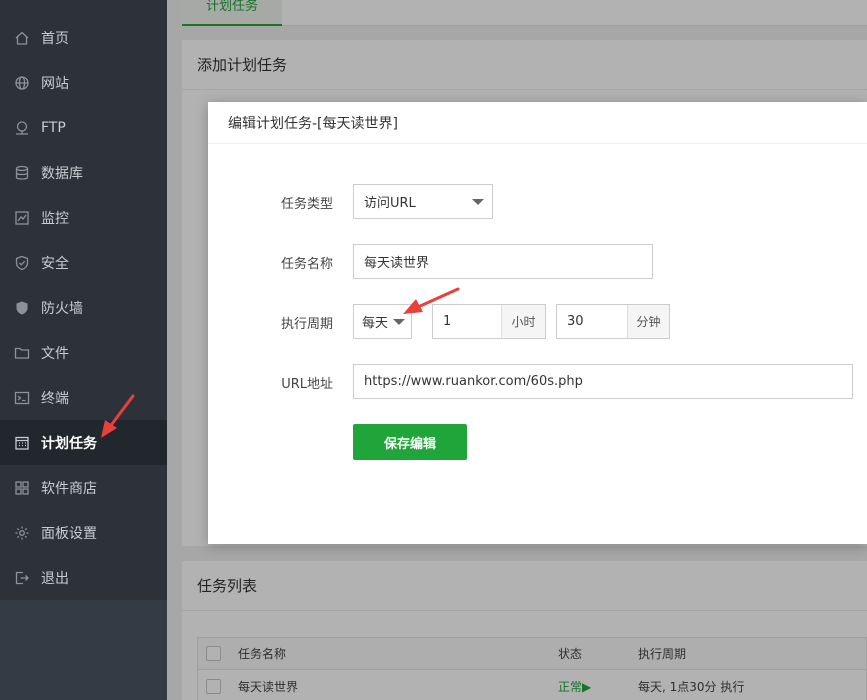 Image resolution: width=867 pixels, height=700 pixels. What do you see at coordinates (306, 264) in the screenshot?
I see `task-name-label: 任务名称` at bounding box center [306, 264].